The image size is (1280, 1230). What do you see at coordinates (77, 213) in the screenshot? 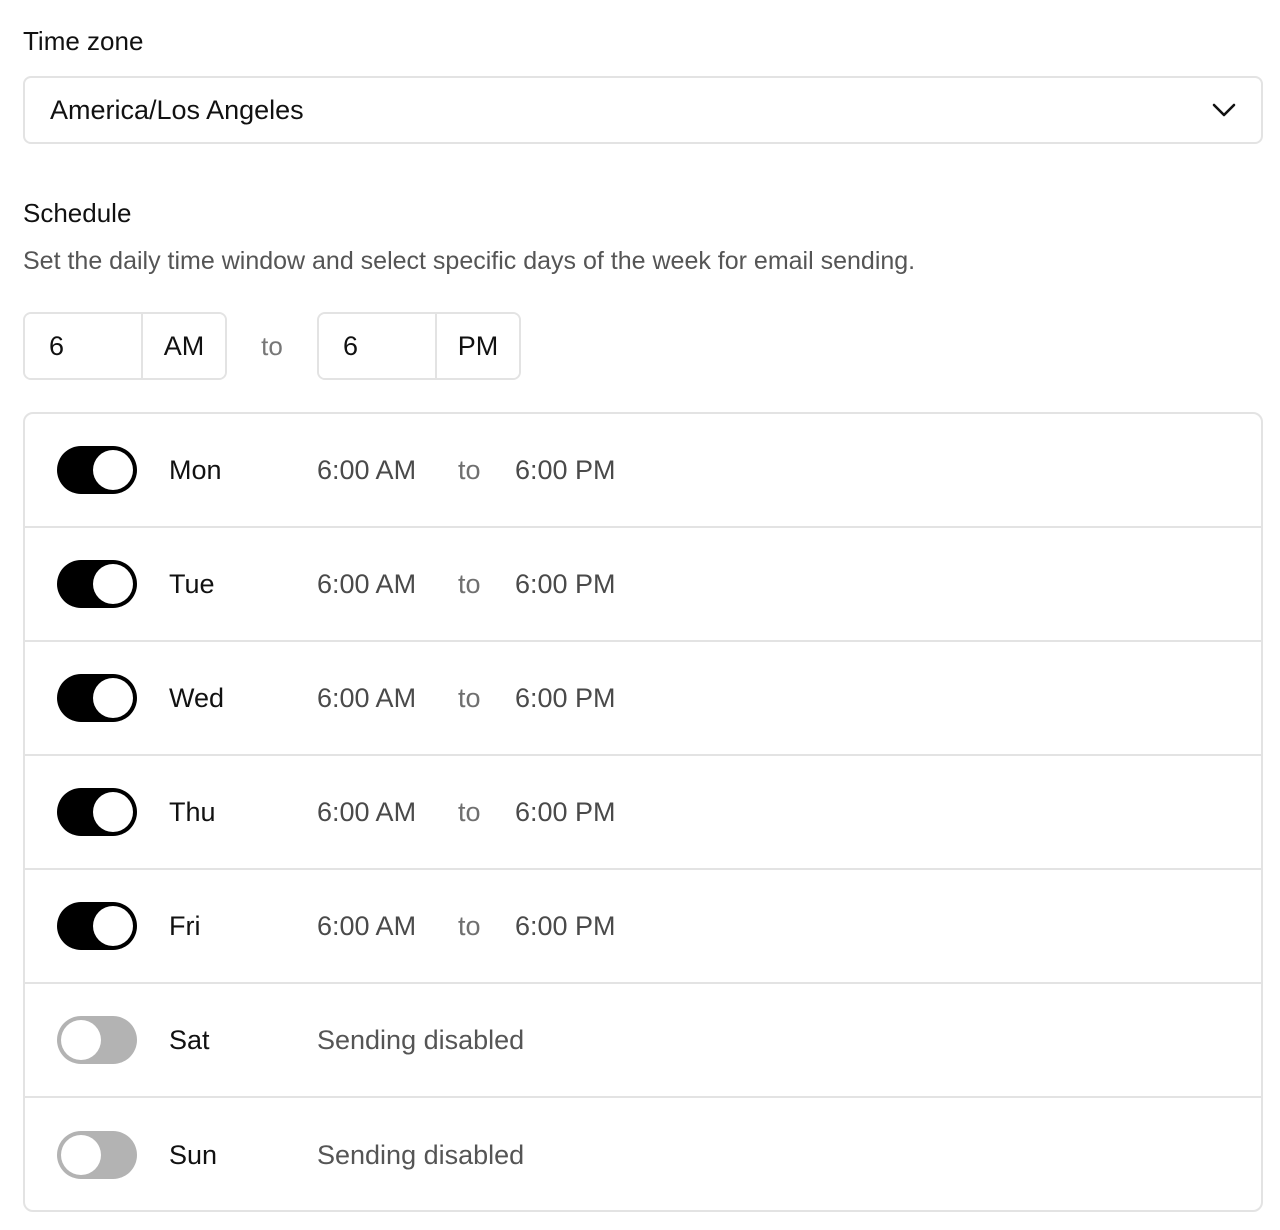
I see `schedule-title: Schedule` at bounding box center [77, 213].